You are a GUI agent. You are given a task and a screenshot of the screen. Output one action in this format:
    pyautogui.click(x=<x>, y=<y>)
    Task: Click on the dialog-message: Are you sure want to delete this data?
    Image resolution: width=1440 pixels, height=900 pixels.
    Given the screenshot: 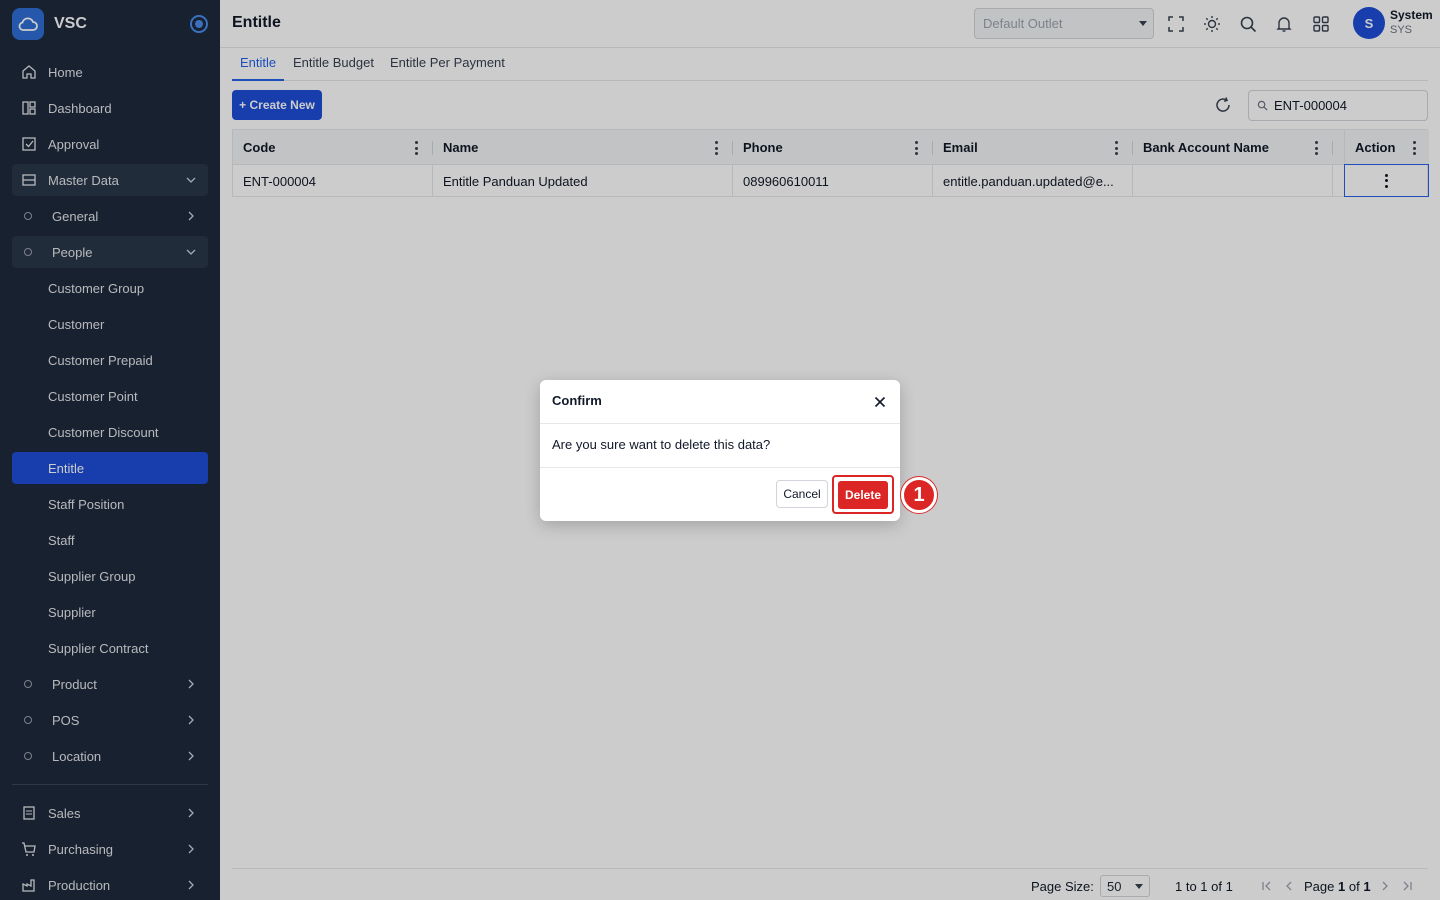 What is the action you would take?
    pyautogui.click(x=661, y=444)
    